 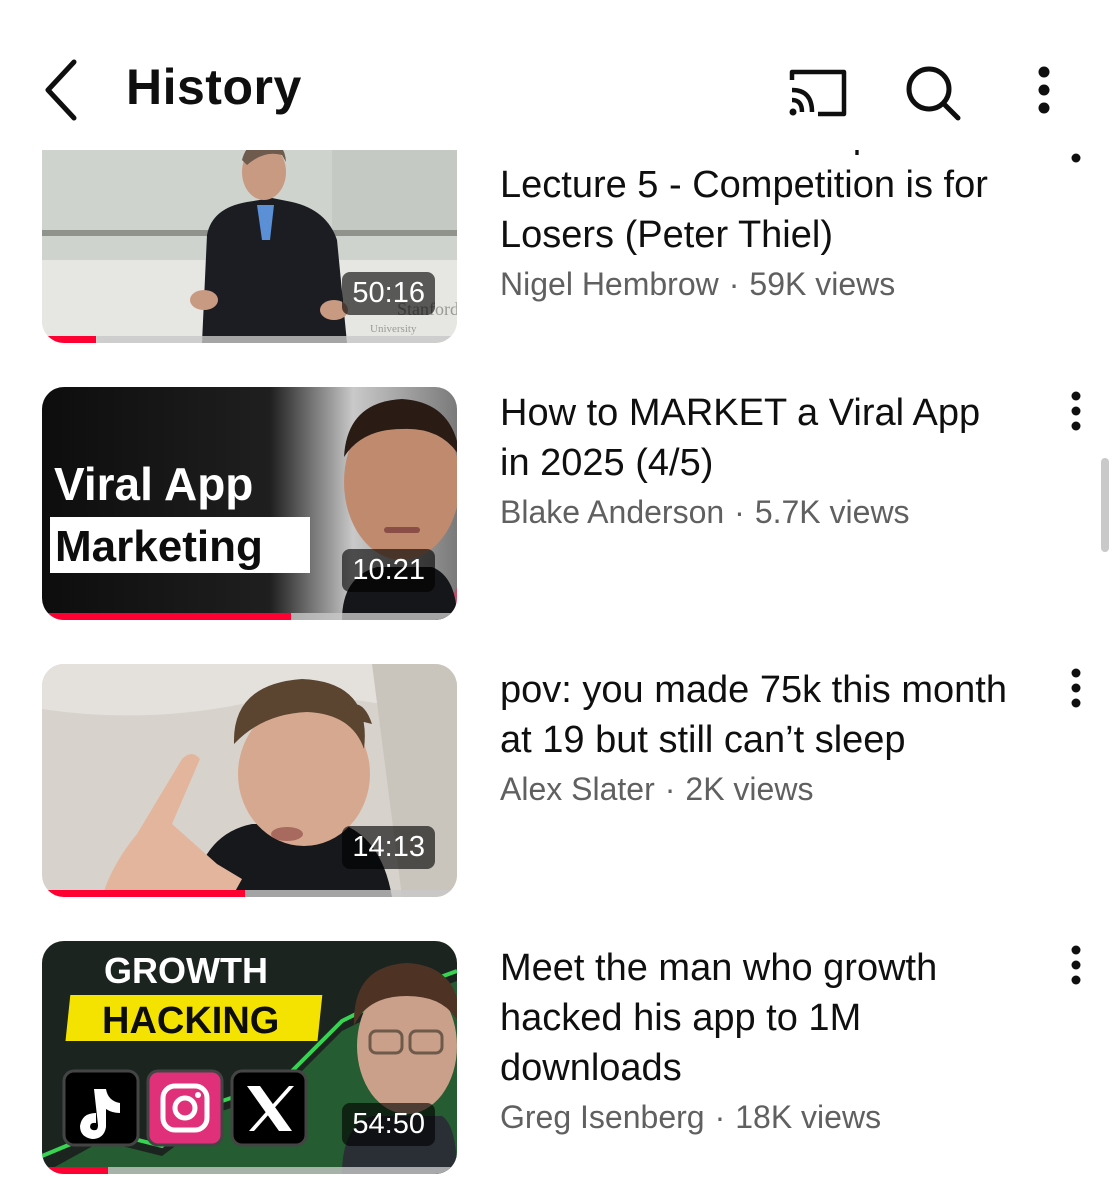 I want to click on channel-name: Alex Slater, so click(x=577, y=789).